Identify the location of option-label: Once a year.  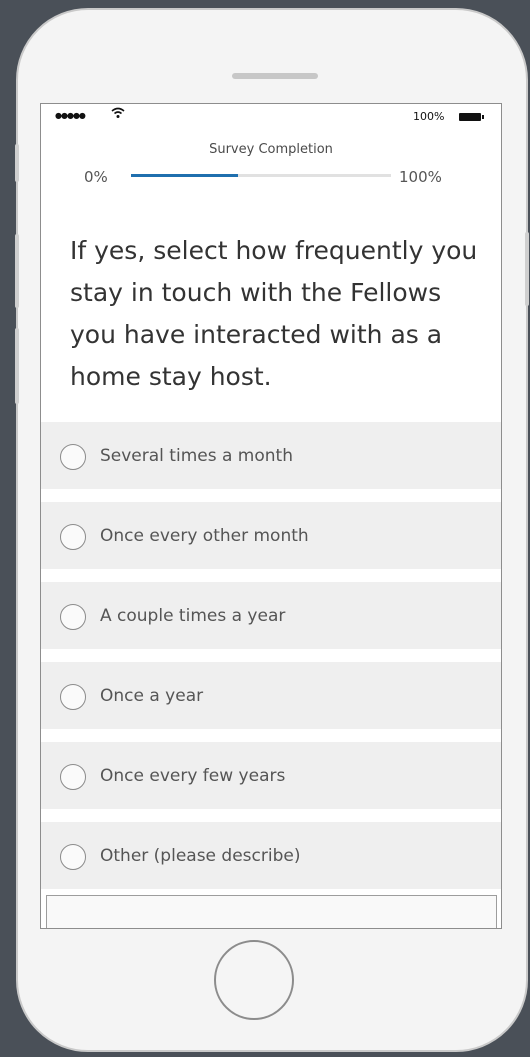
(152, 696).